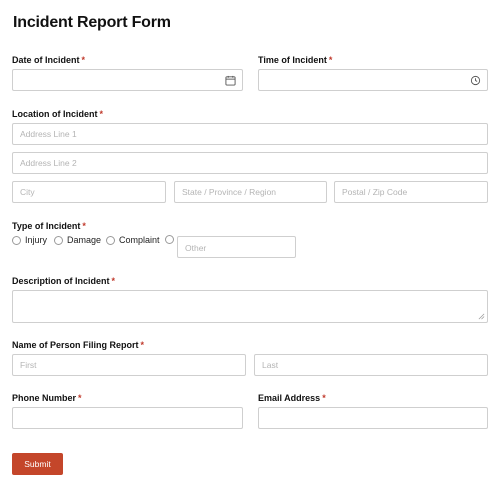 This screenshot has width=500, height=488. I want to click on first-name-input: First, so click(129, 365).